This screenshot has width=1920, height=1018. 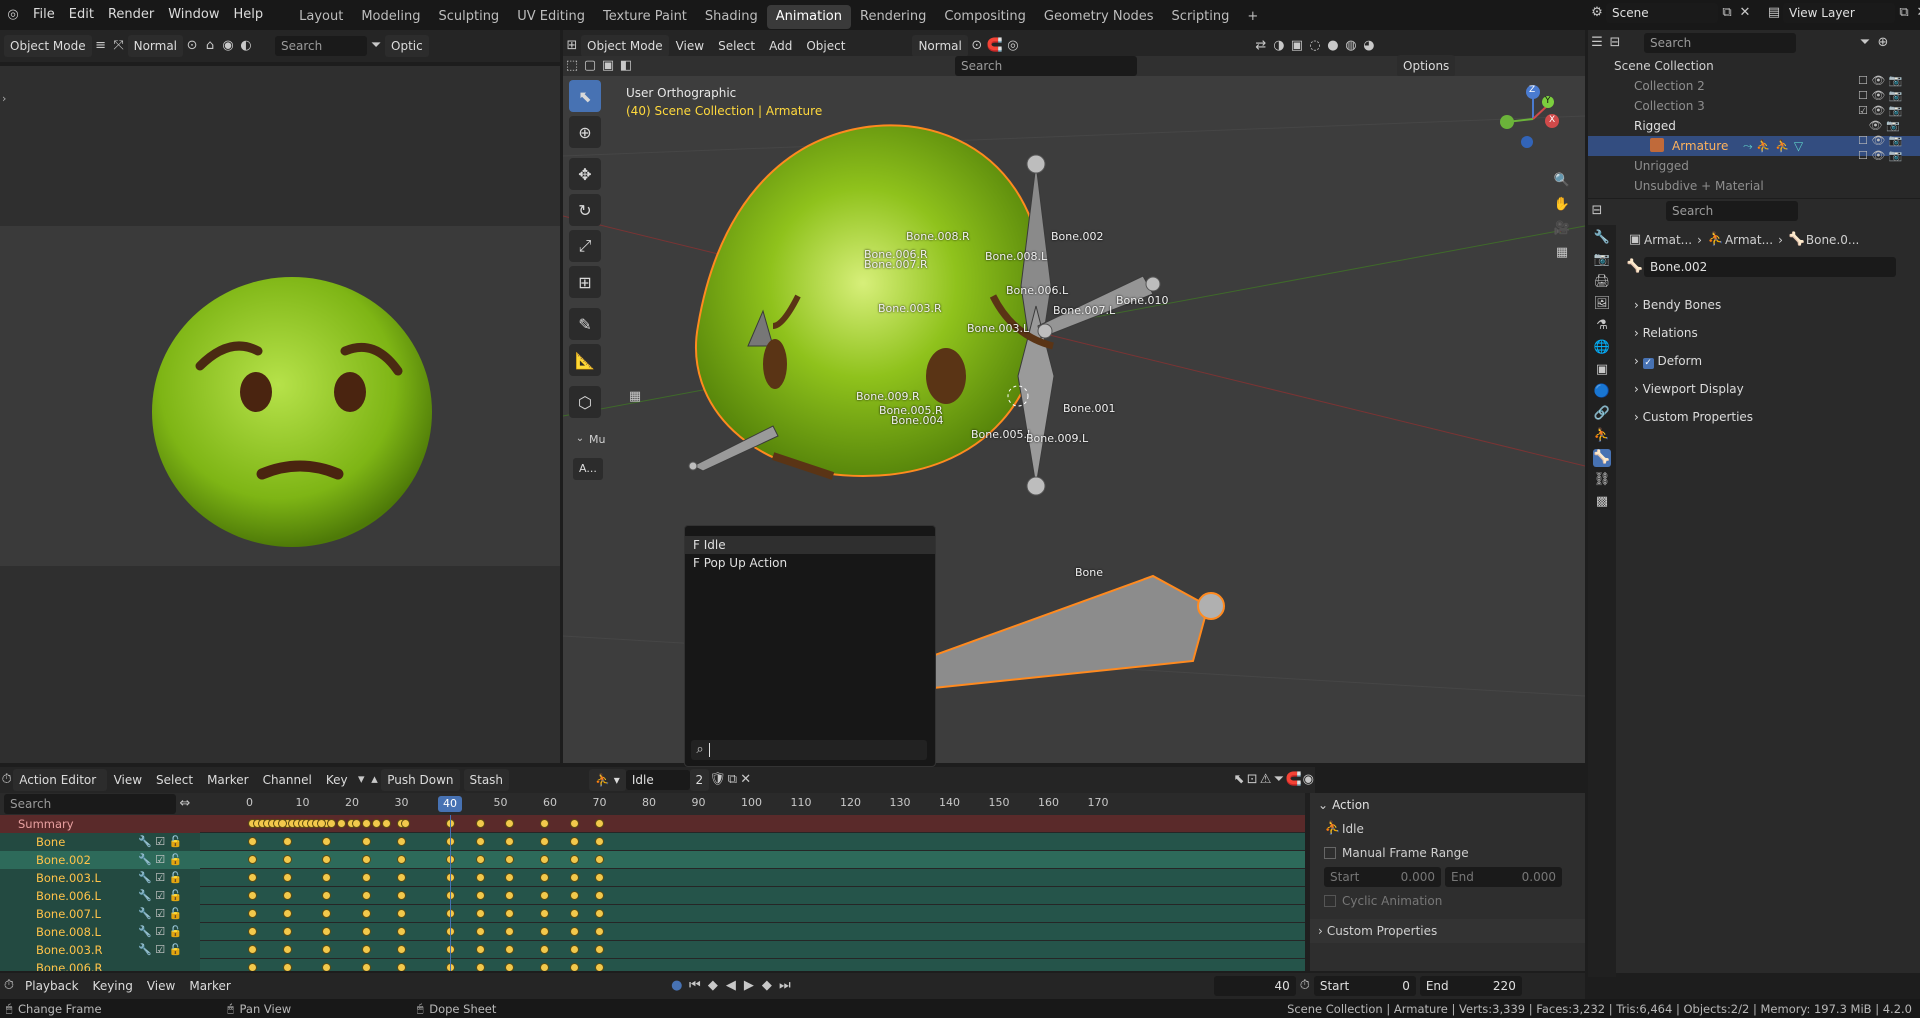 What do you see at coordinates (767, 986) in the screenshot?
I see `next-keyframe-icon: ◆` at bounding box center [767, 986].